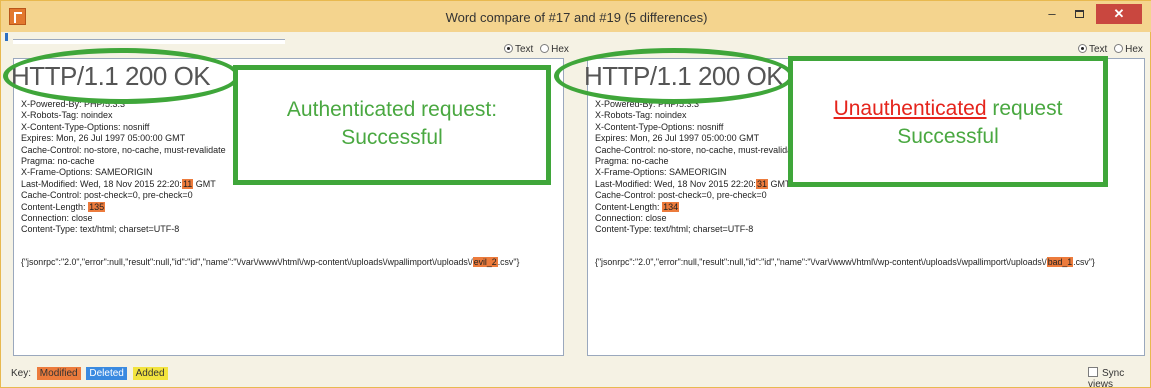 Image resolution: width=1151 pixels, height=388 pixels. I want to click on maximize-button, so click(1079, 14).